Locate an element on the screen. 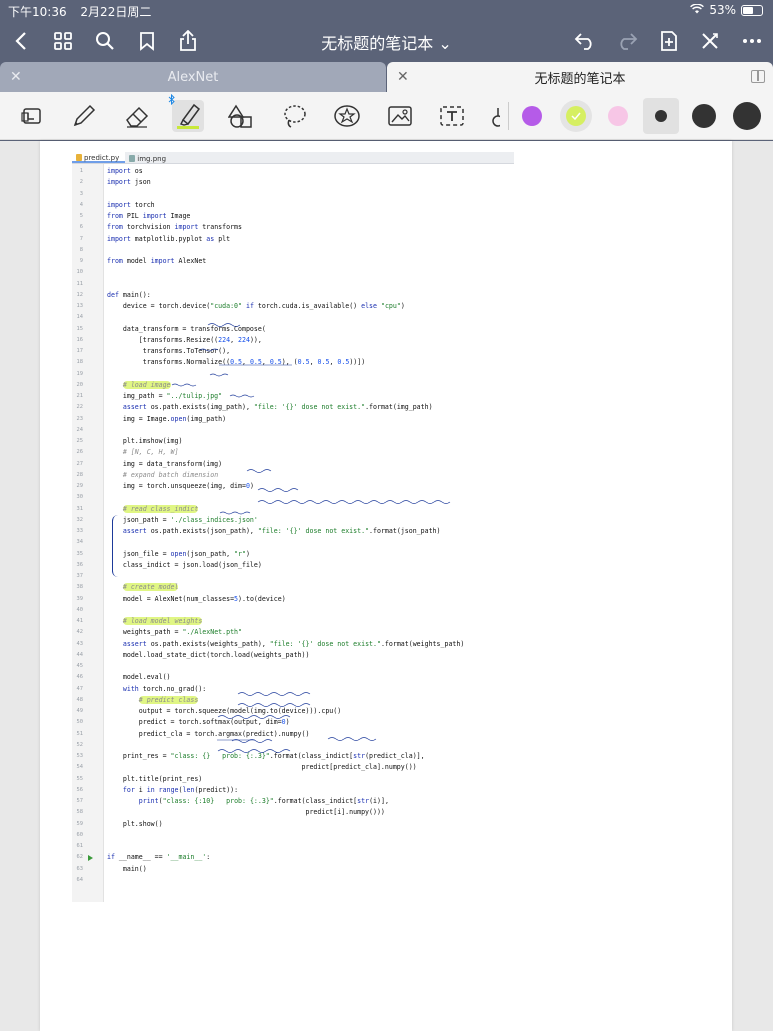  nav-bar: 无标题的笔记本 ⌄ is located at coordinates (386, 41).